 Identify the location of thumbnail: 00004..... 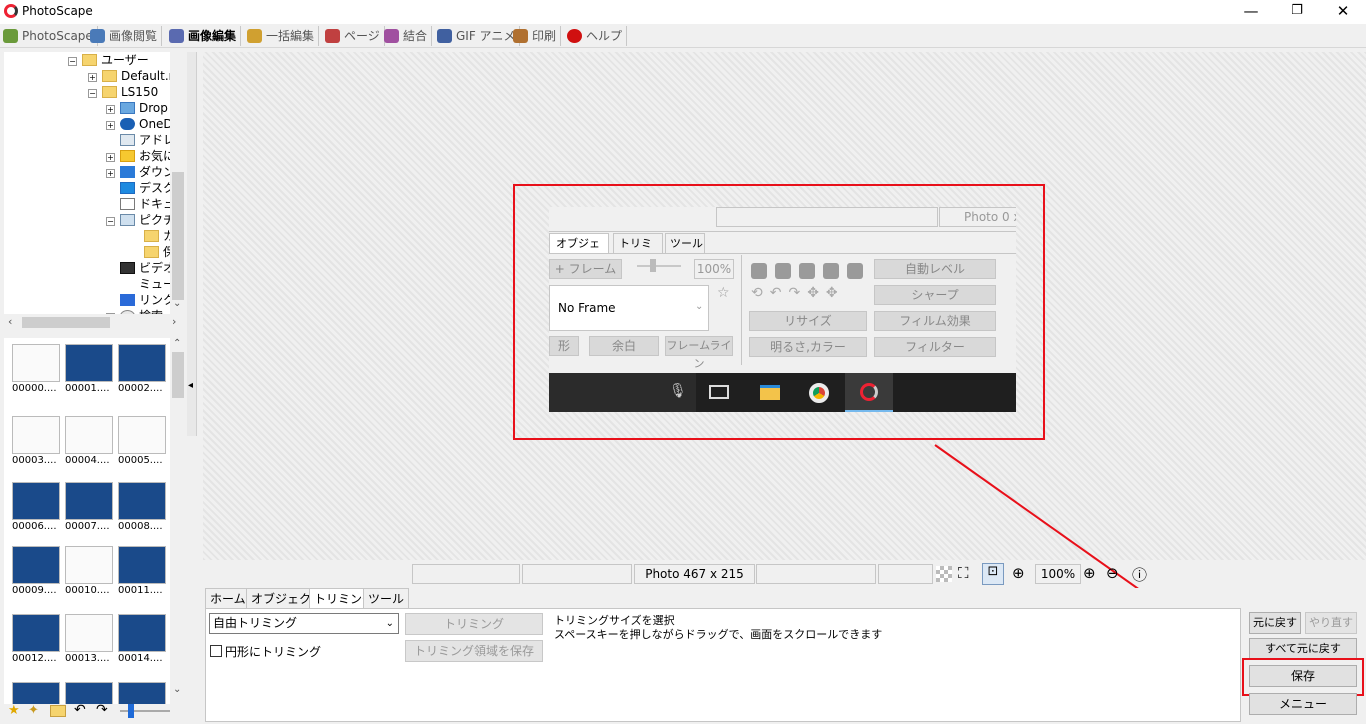
(89, 441).